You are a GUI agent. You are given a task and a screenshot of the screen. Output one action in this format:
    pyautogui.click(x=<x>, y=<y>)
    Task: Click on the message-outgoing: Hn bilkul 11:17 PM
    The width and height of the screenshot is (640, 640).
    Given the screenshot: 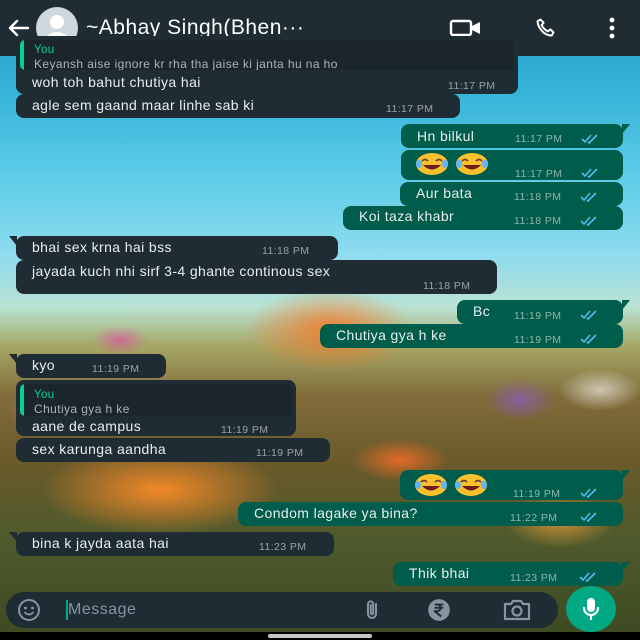 What is the action you would take?
    pyautogui.click(x=515, y=136)
    